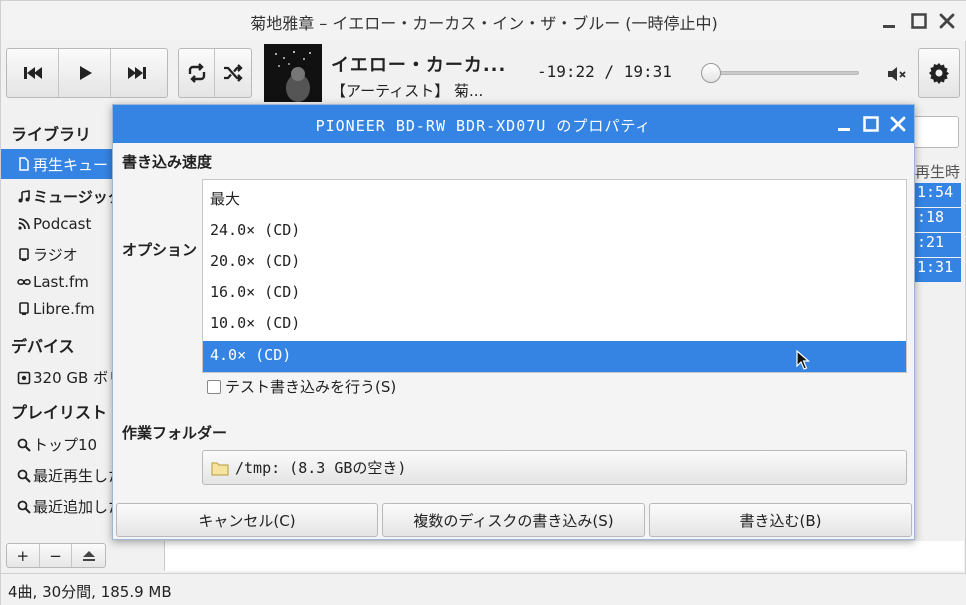 This screenshot has width=966, height=605. What do you see at coordinates (483, 126) in the screenshot?
I see `dialog-title: PIONEER BD-RW BDR-XD07U のプロパティ` at bounding box center [483, 126].